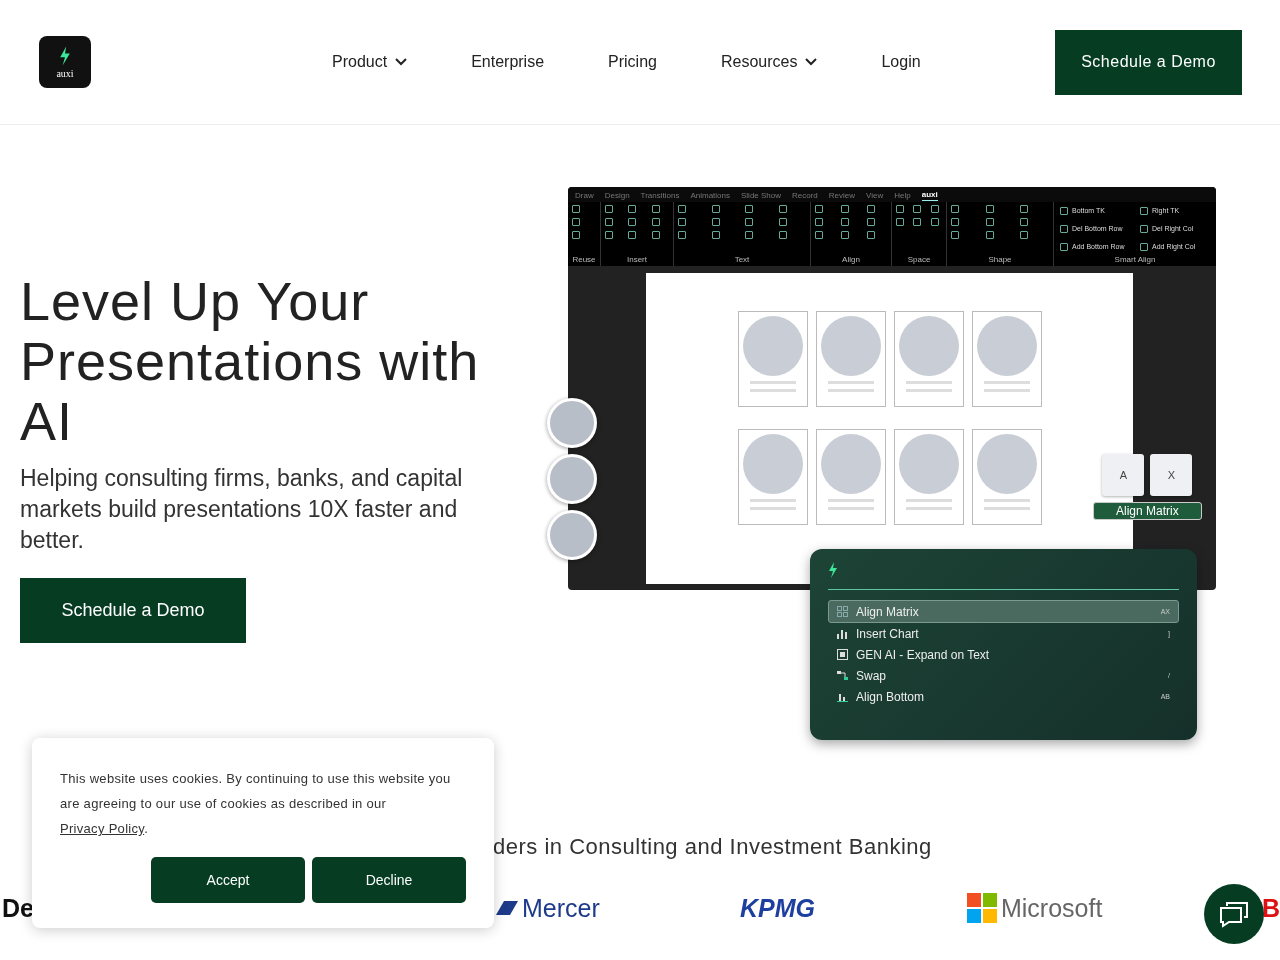 Image resolution: width=1280 pixels, height=960 pixels. I want to click on mercer-mark-icon, so click(506, 908).